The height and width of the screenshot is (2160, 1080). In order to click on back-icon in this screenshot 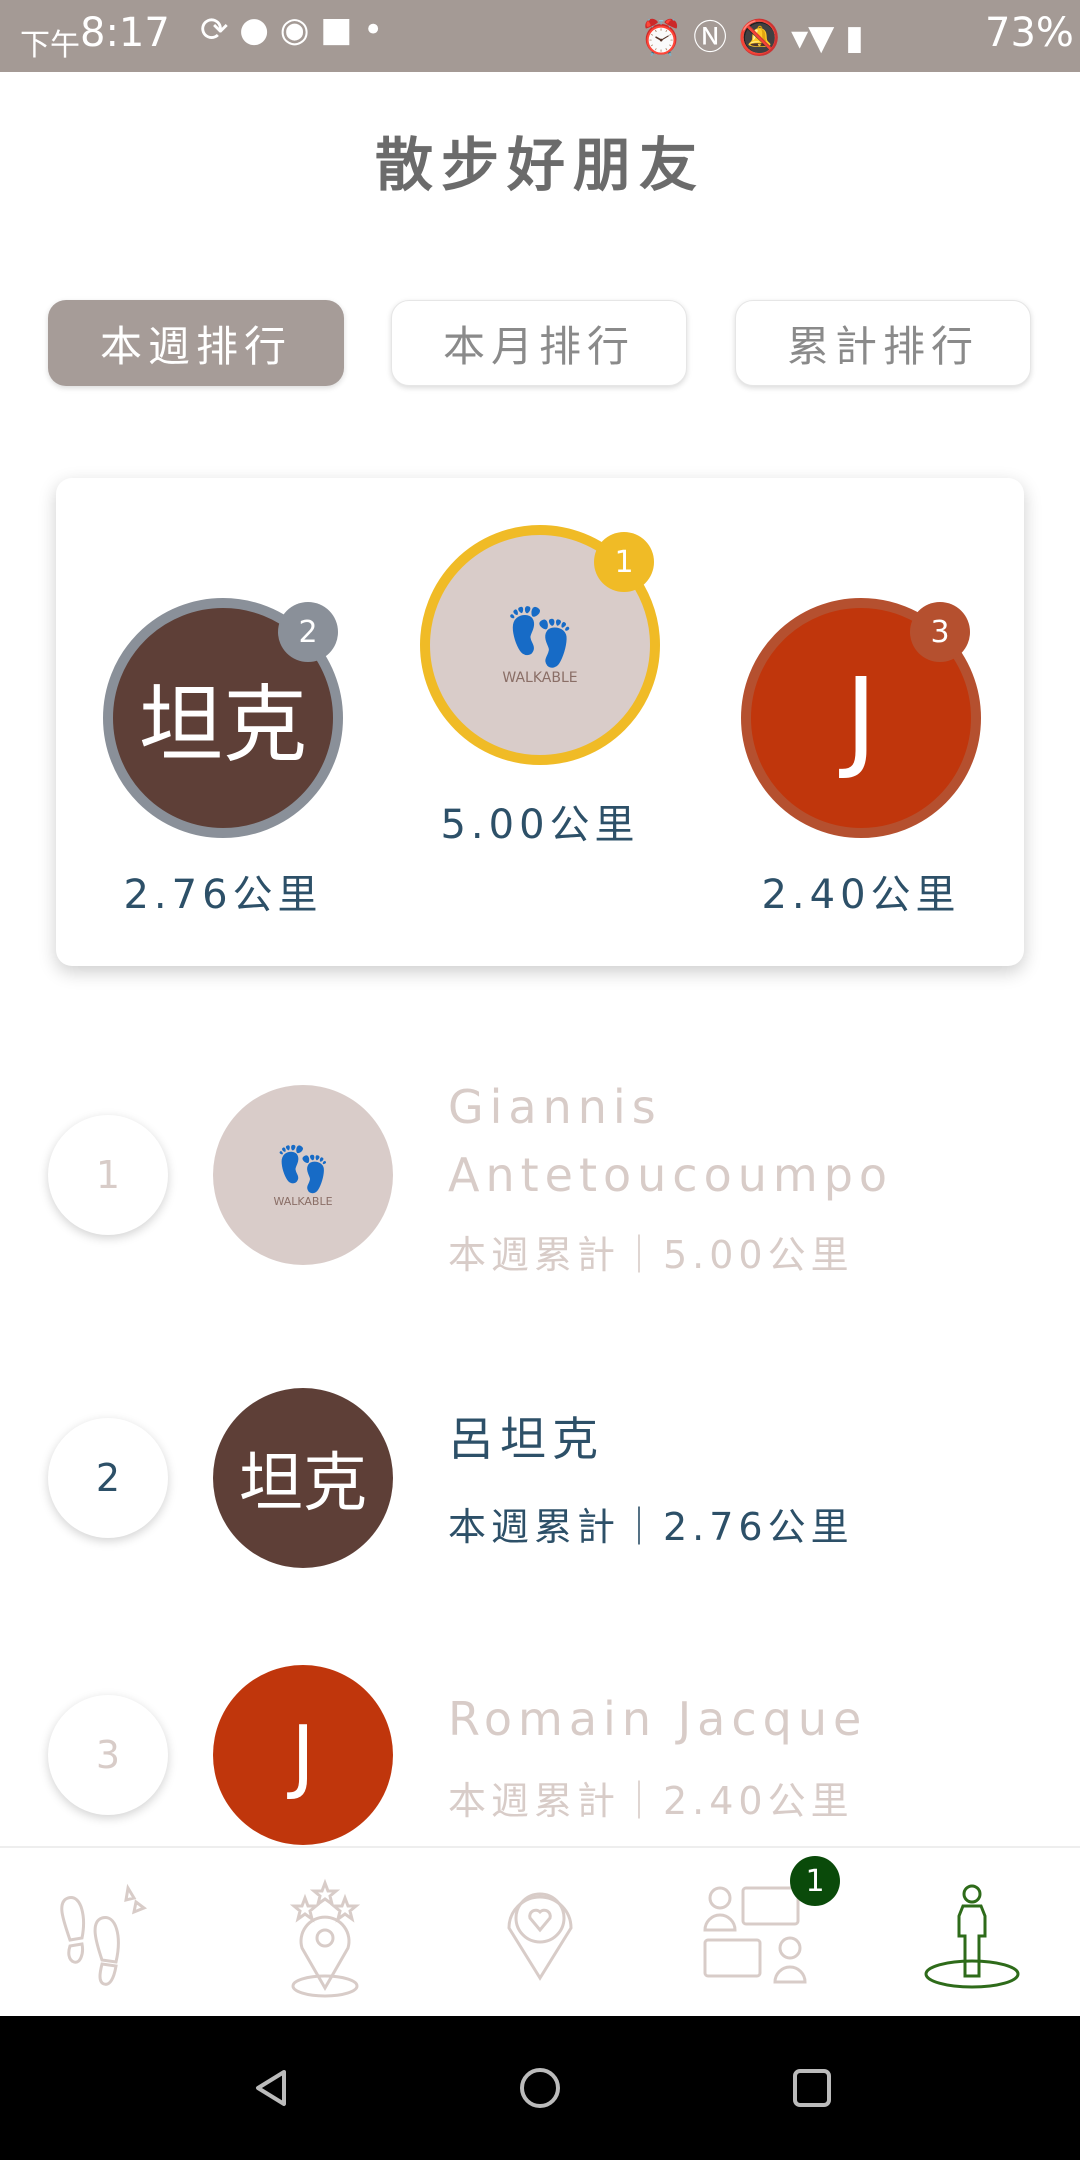, I will do `click(272, 2088)`.